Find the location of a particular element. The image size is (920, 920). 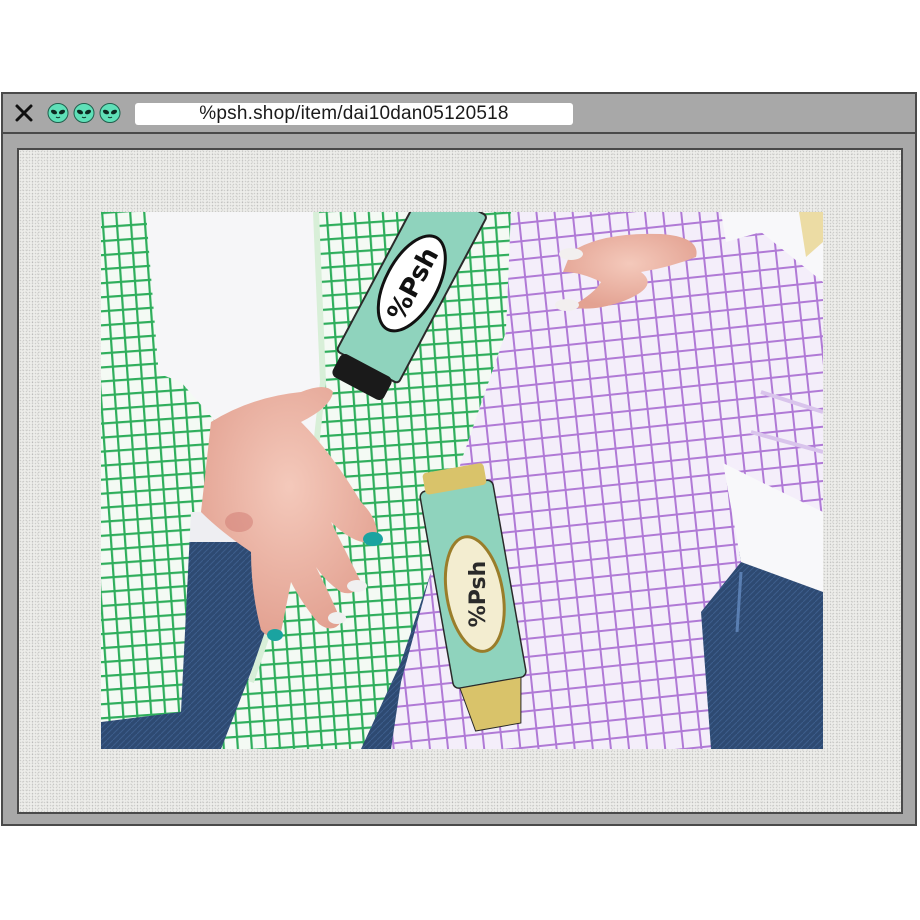

purple-patch-text: %Psh is located at coordinates (478, 594).